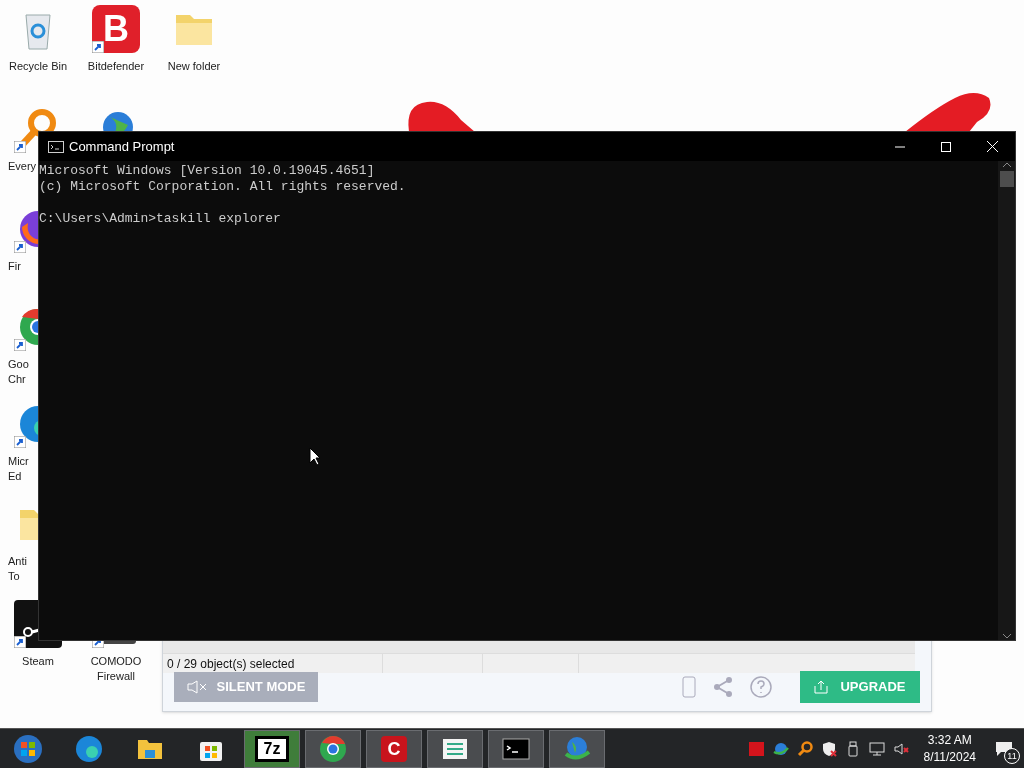  I want to click on window-title: Command Prompt, so click(122, 146).